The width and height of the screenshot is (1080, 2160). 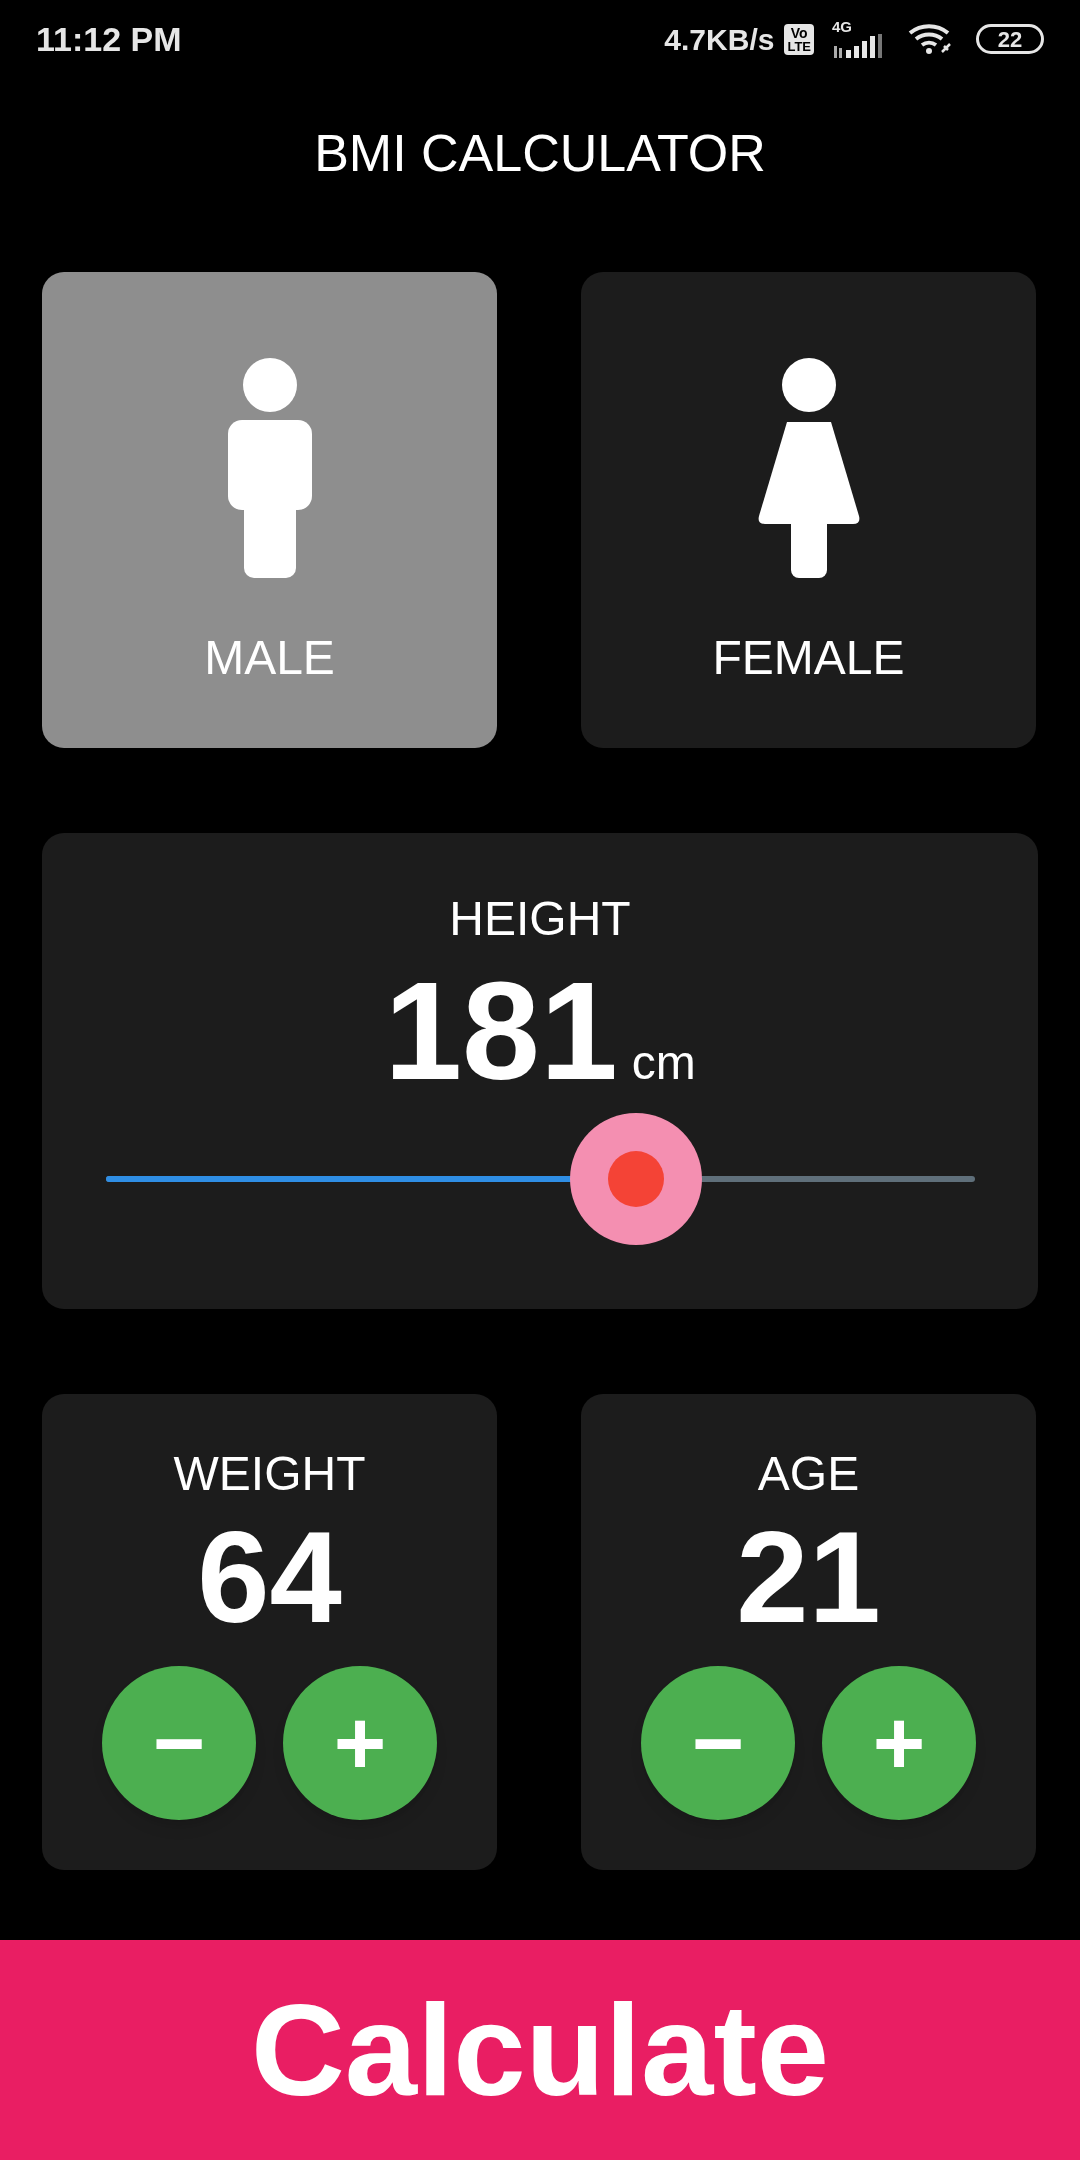 I want to click on height-slider, so click(x=540, y=1179).